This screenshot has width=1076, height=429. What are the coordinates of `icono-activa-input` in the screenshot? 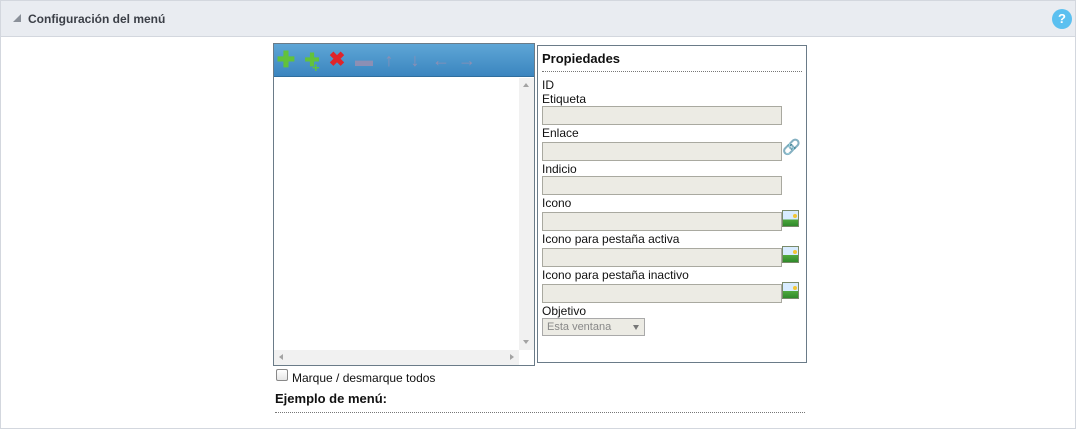 It's located at (662, 257).